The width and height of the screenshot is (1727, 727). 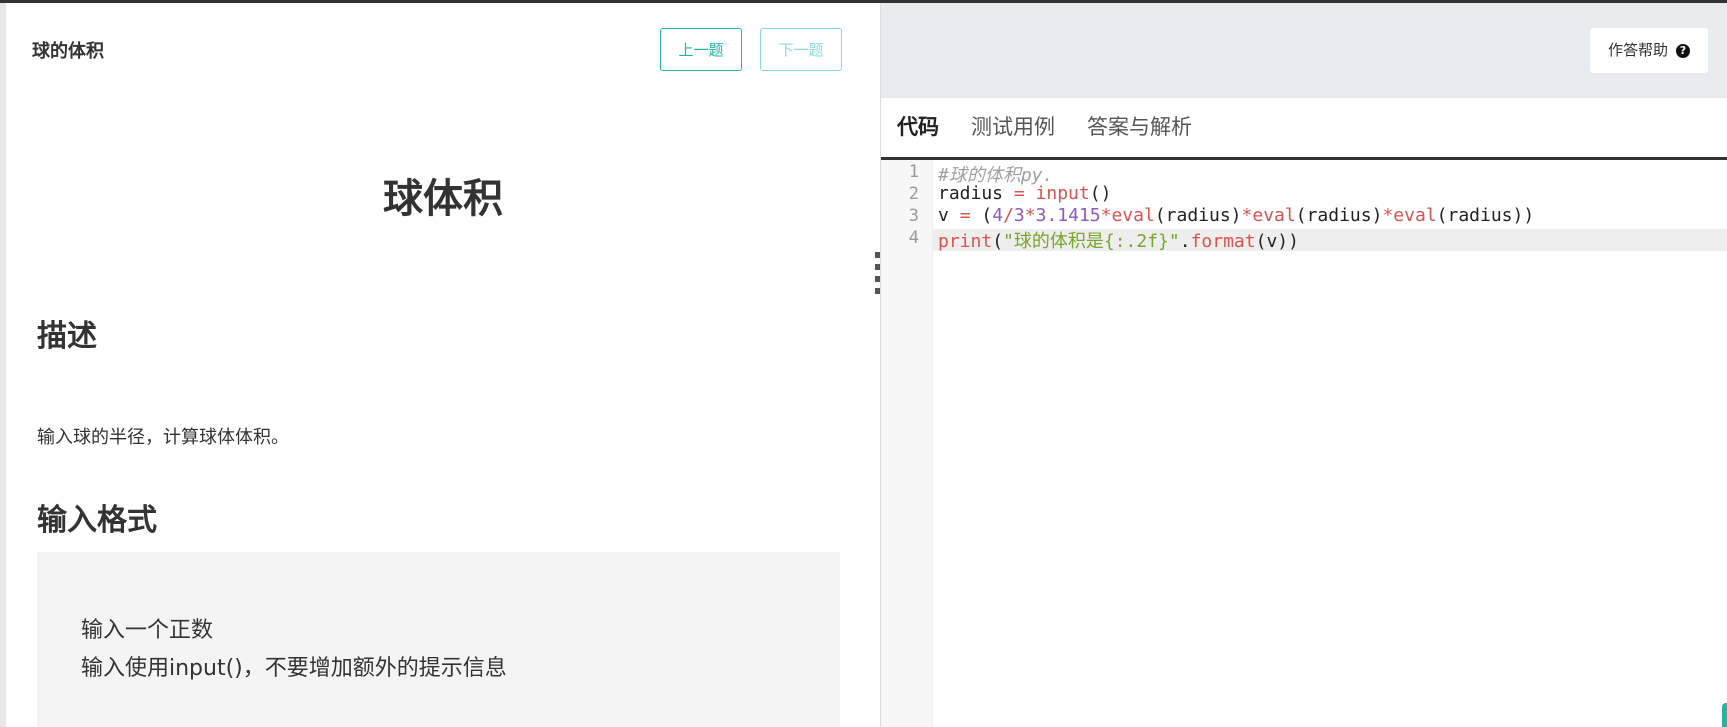 What do you see at coordinates (907, 443) in the screenshot?
I see `line-number-gutter: 1 2 3 4` at bounding box center [907, 443].